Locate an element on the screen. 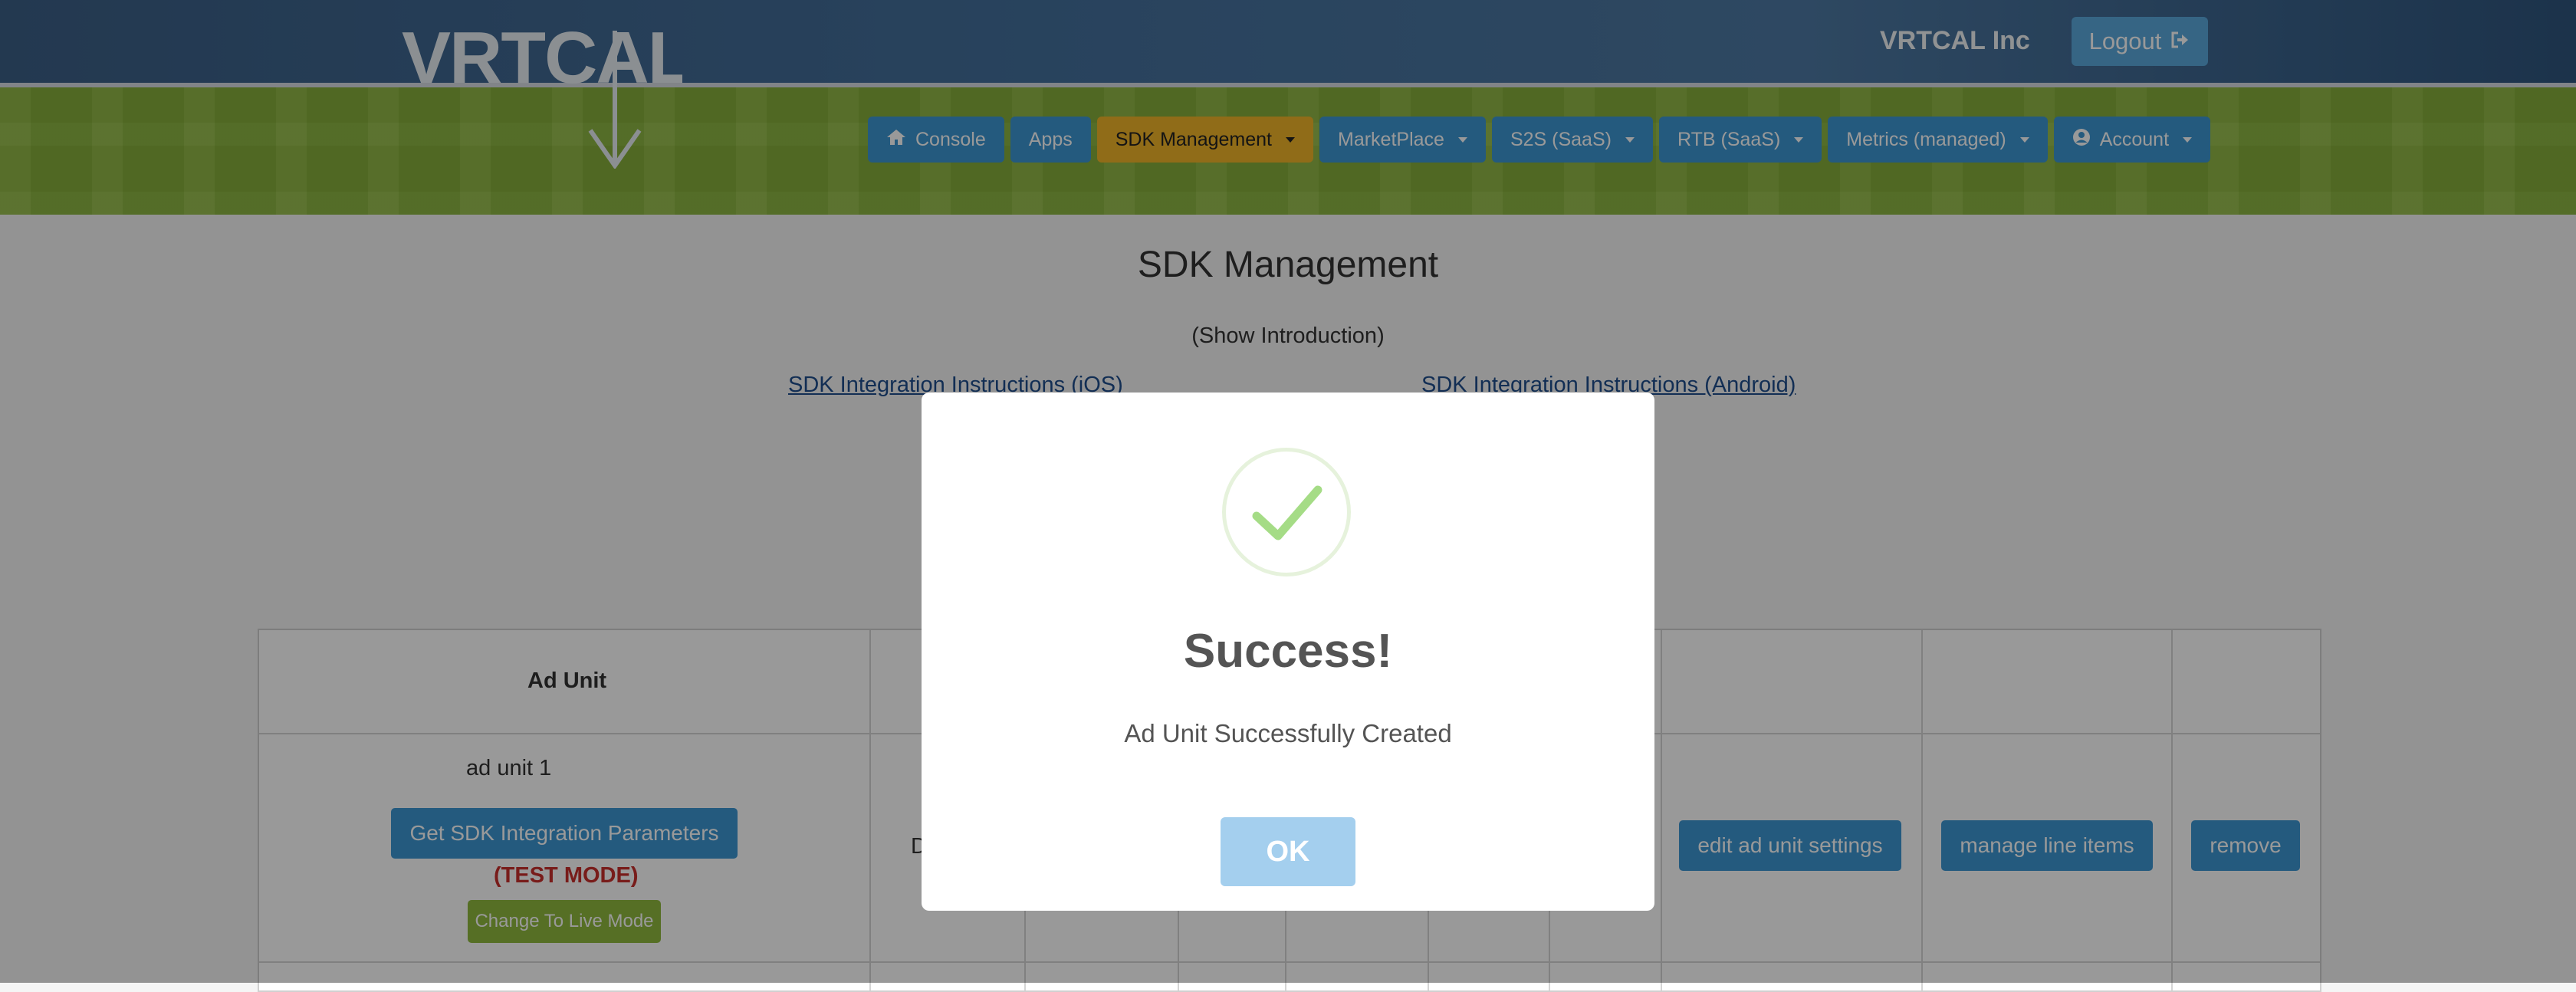 The width and height of the screenshot is (2576, 992). ok-button: OK is located at coordinates (1288, 851).